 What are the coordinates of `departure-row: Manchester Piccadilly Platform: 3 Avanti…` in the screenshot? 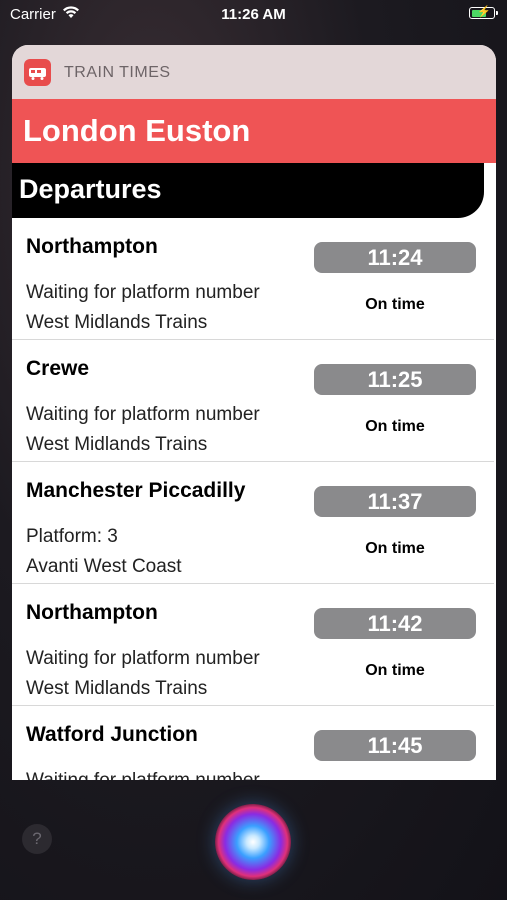 It's located at (253, 523).